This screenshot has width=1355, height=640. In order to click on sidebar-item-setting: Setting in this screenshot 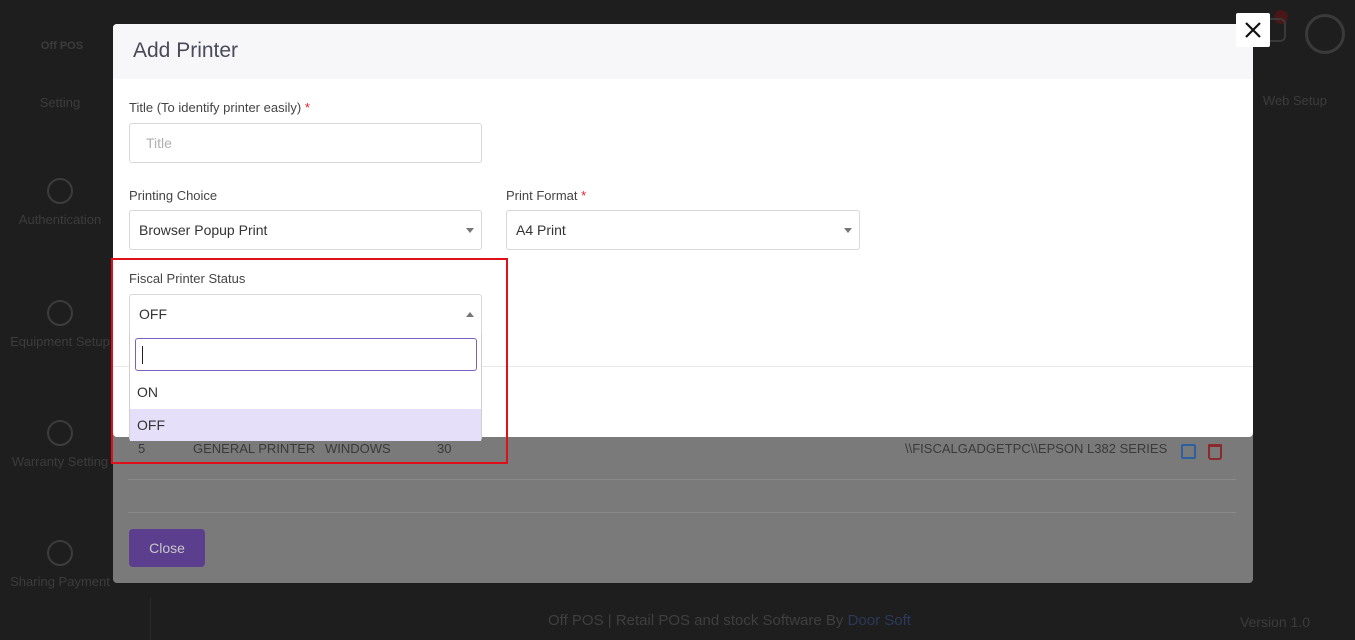, I will do `click(60, 102)`.